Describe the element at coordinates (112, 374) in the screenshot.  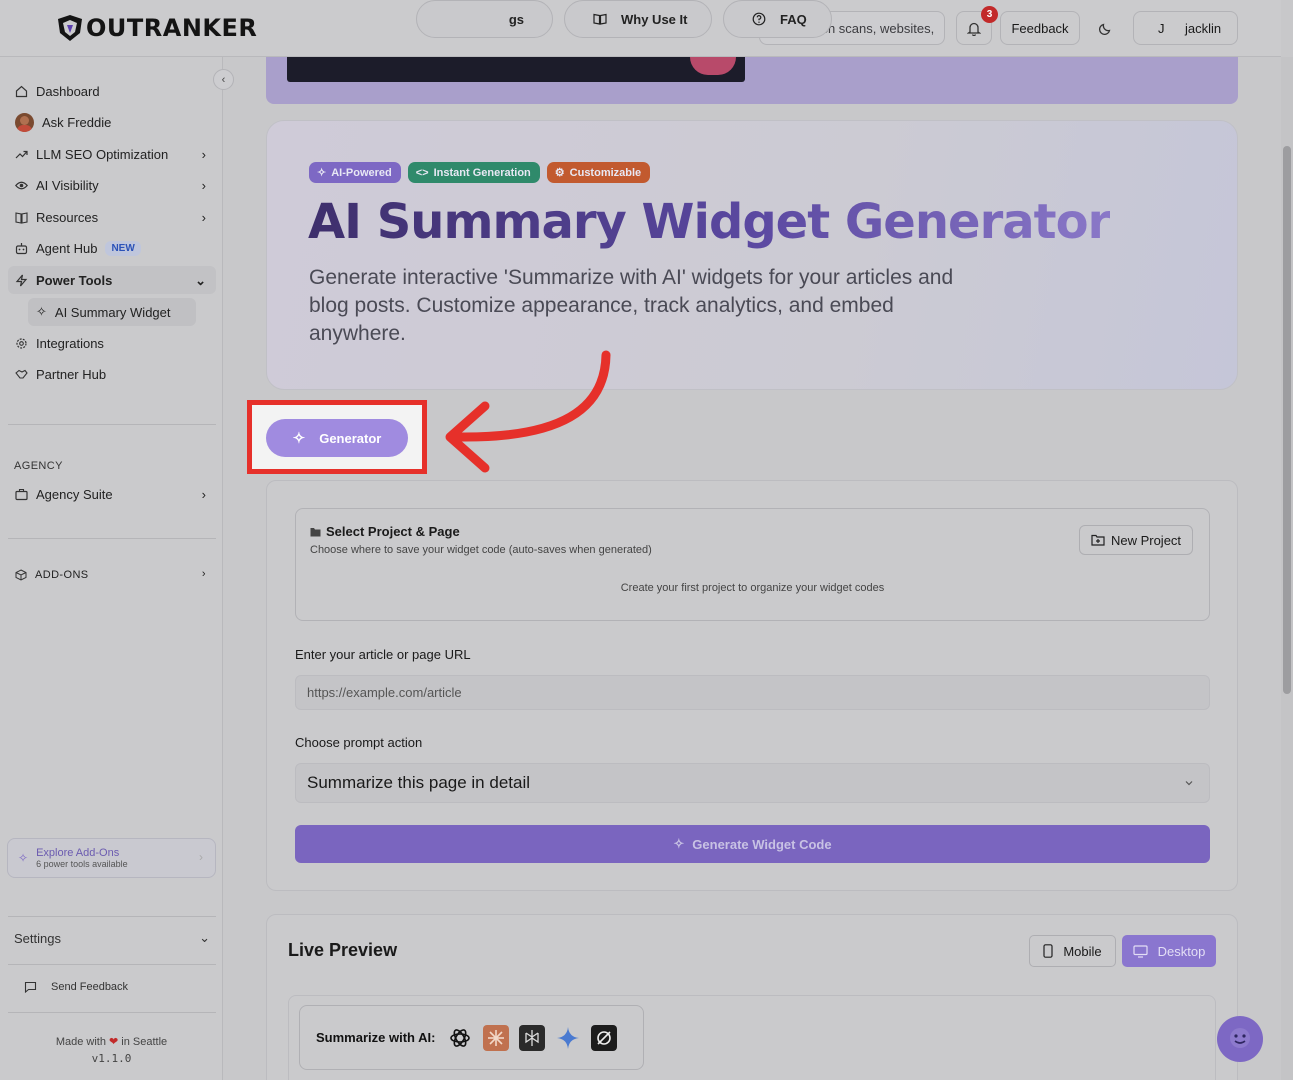
I see `sidebar-item-partner-hub: Partner Hub` at that location.